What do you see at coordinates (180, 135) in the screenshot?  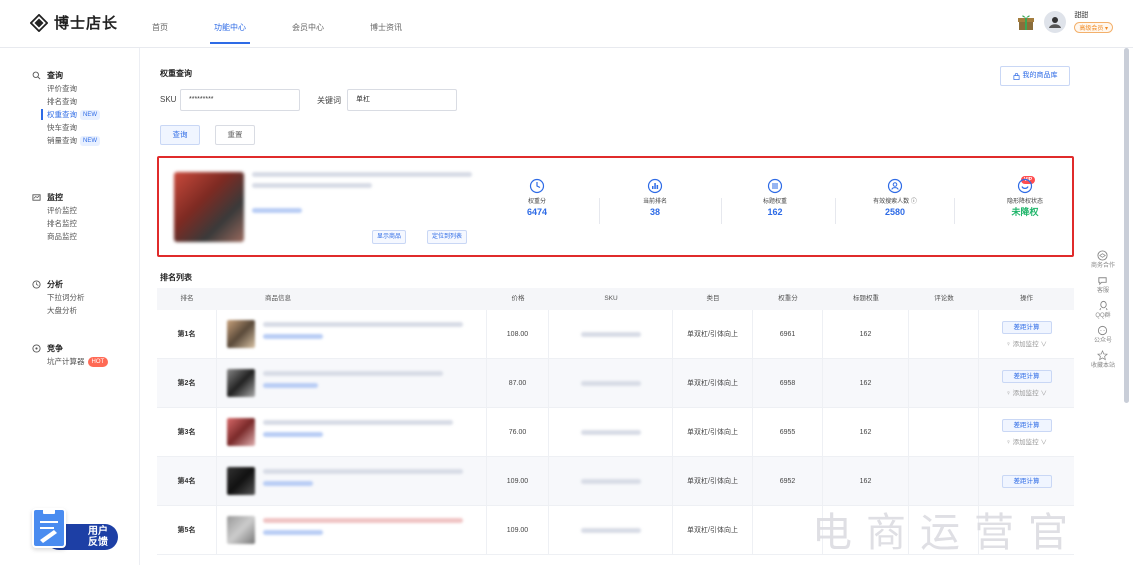 I see `search-button: 查询` at bounding box center [180, 135].